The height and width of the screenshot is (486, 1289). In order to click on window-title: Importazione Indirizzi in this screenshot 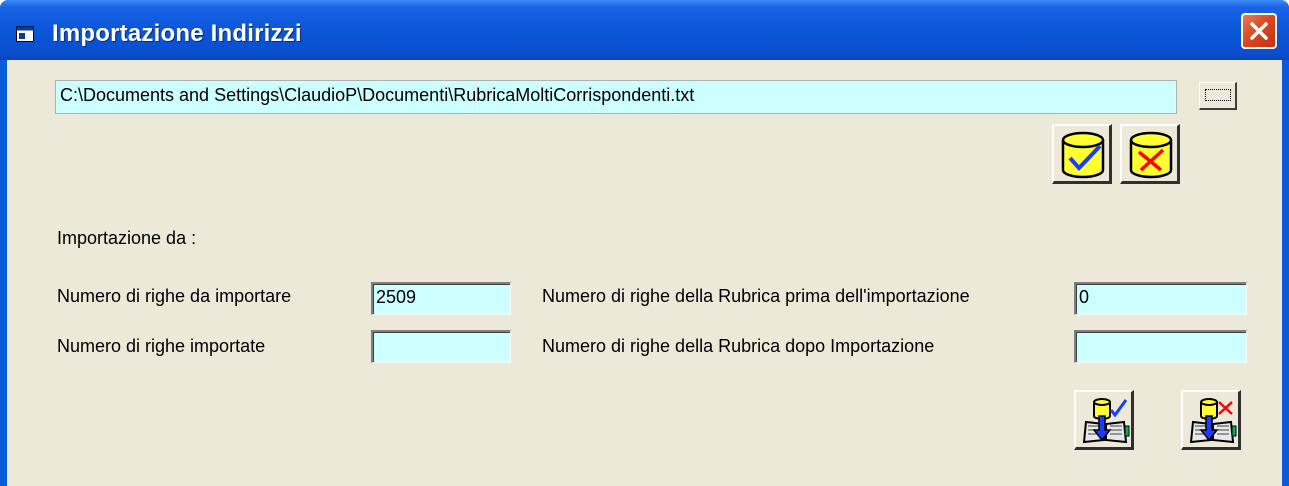, I will do `click(177, 33)`.